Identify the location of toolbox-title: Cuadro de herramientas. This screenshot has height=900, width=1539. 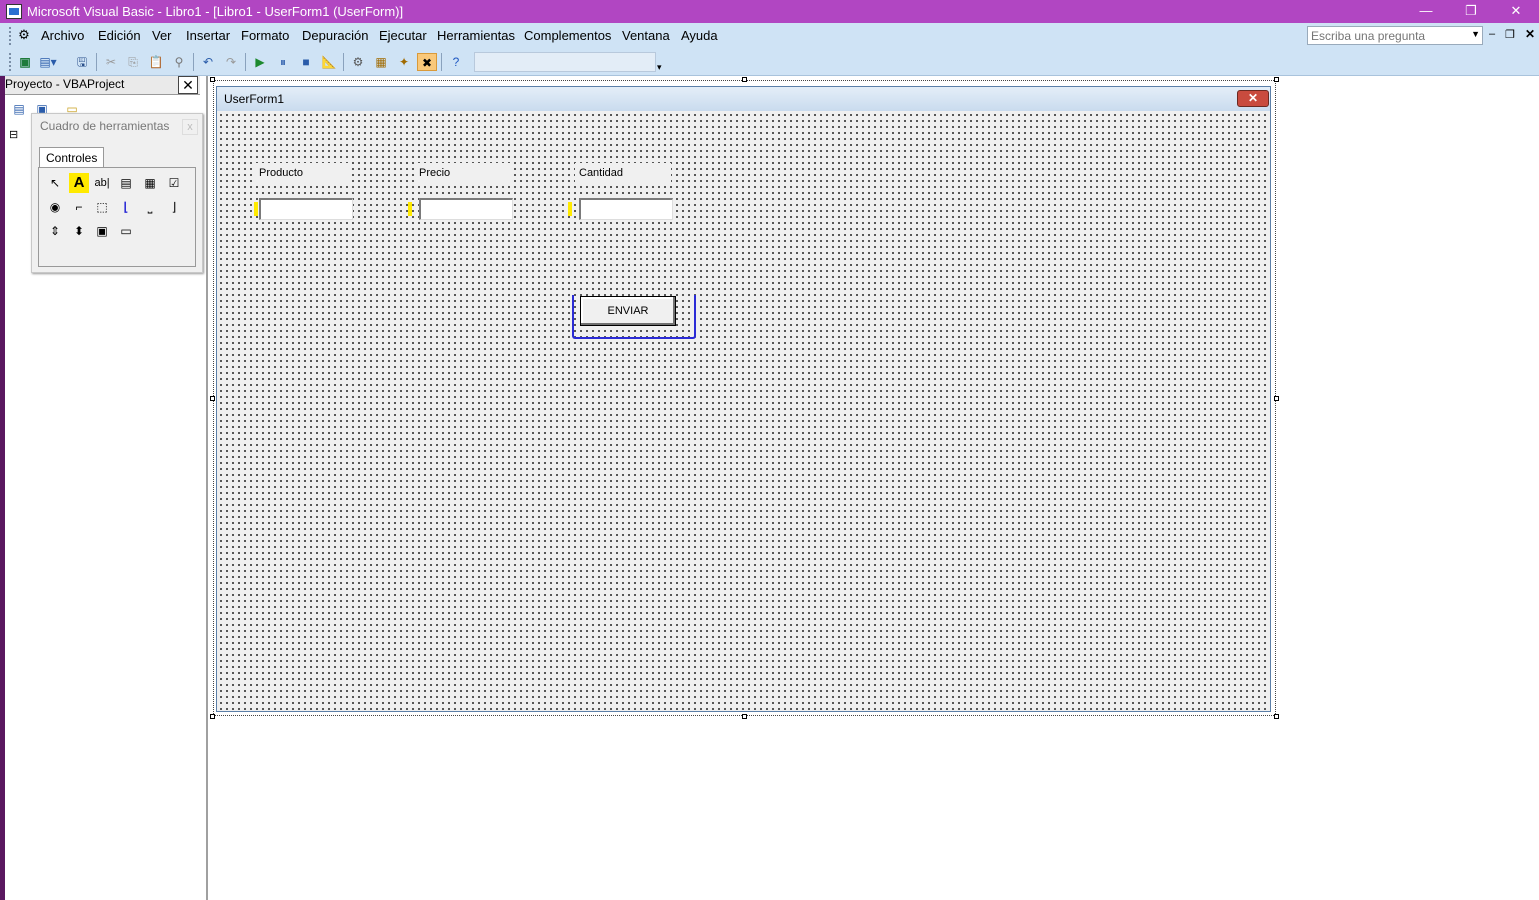
(105, 126).